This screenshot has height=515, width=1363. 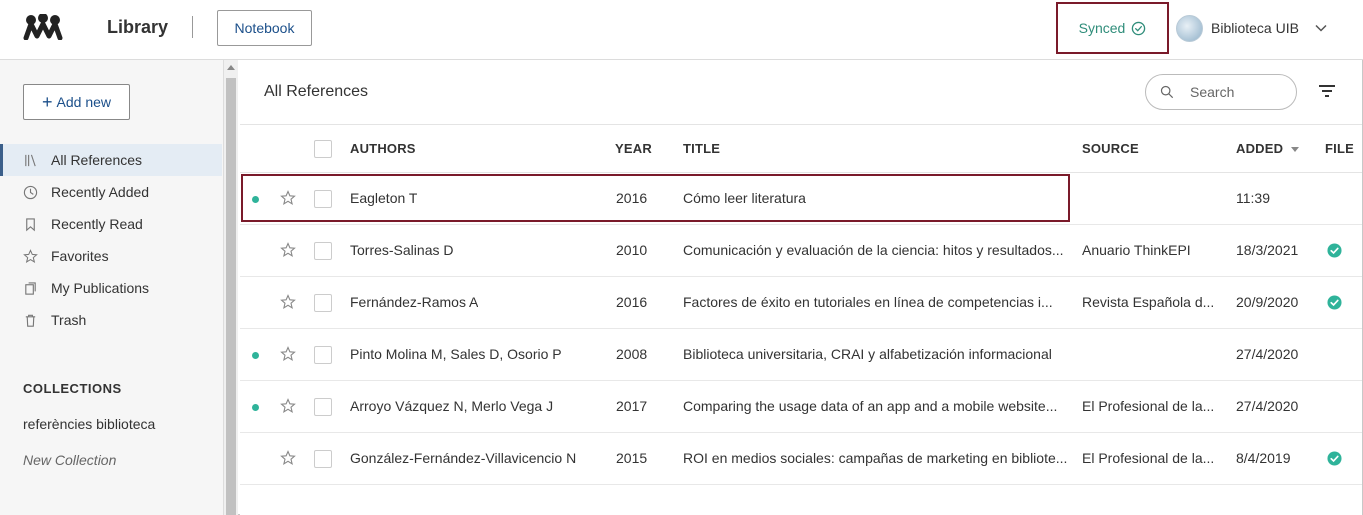 I want to click on sidebar-item-trash: Trash, so click(x=111, y=320).